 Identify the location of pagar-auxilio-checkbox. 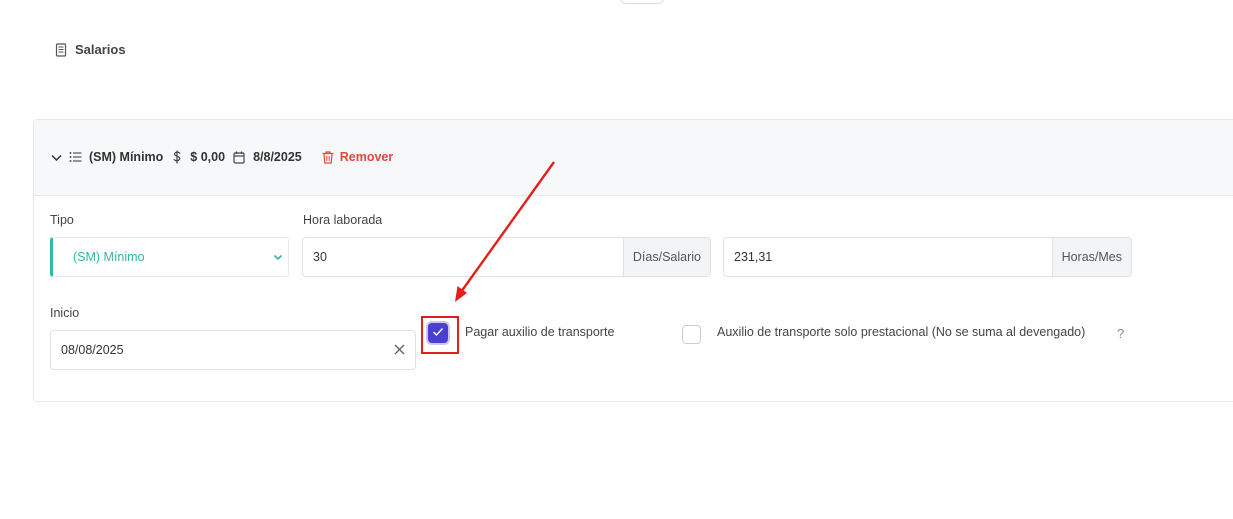
(438, 333).